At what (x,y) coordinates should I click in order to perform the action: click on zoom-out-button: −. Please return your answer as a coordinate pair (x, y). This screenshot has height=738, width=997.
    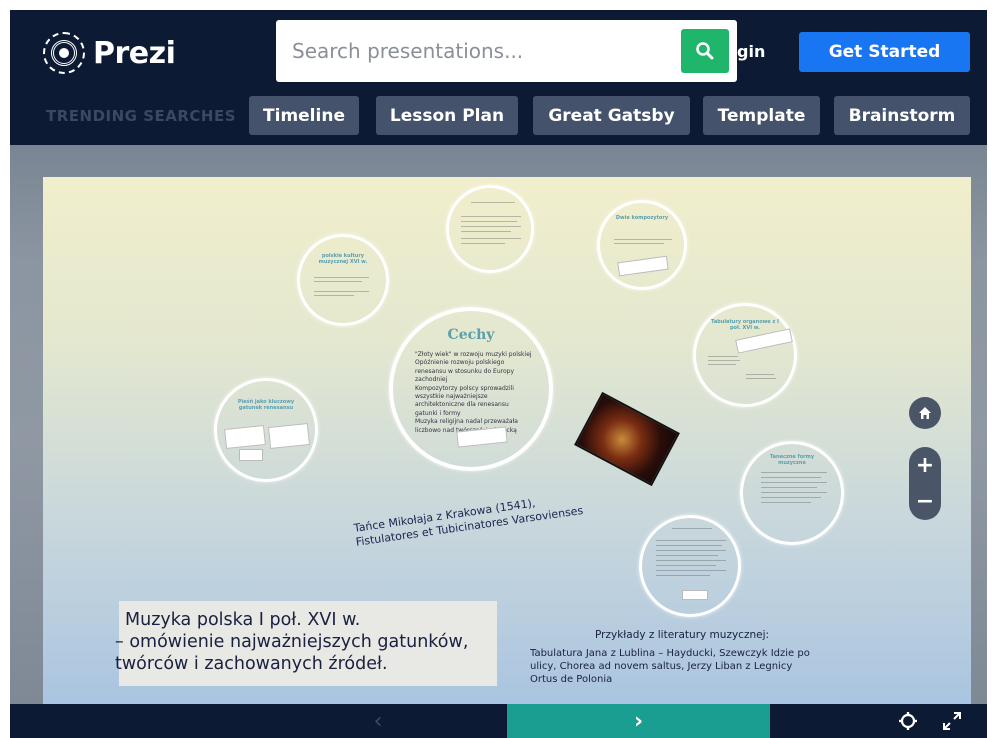
    Looking at the image, I should click on (925, 501).